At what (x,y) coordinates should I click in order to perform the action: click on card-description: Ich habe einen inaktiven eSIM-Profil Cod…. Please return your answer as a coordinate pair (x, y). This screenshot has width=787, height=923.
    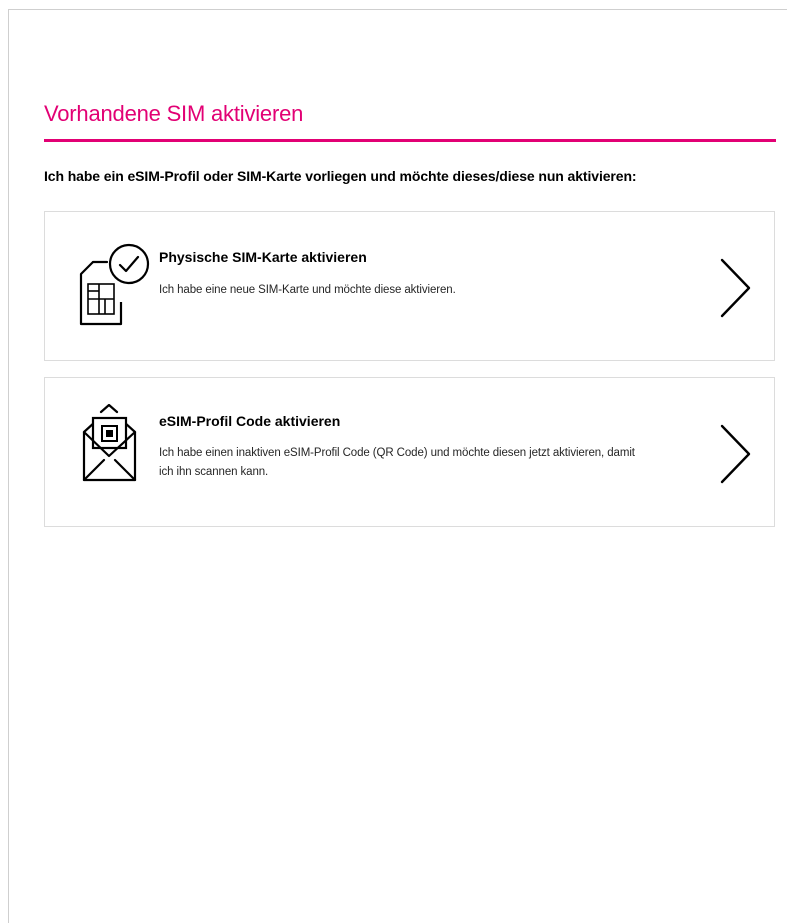
    Looking at the image, I should click on (397, 462).